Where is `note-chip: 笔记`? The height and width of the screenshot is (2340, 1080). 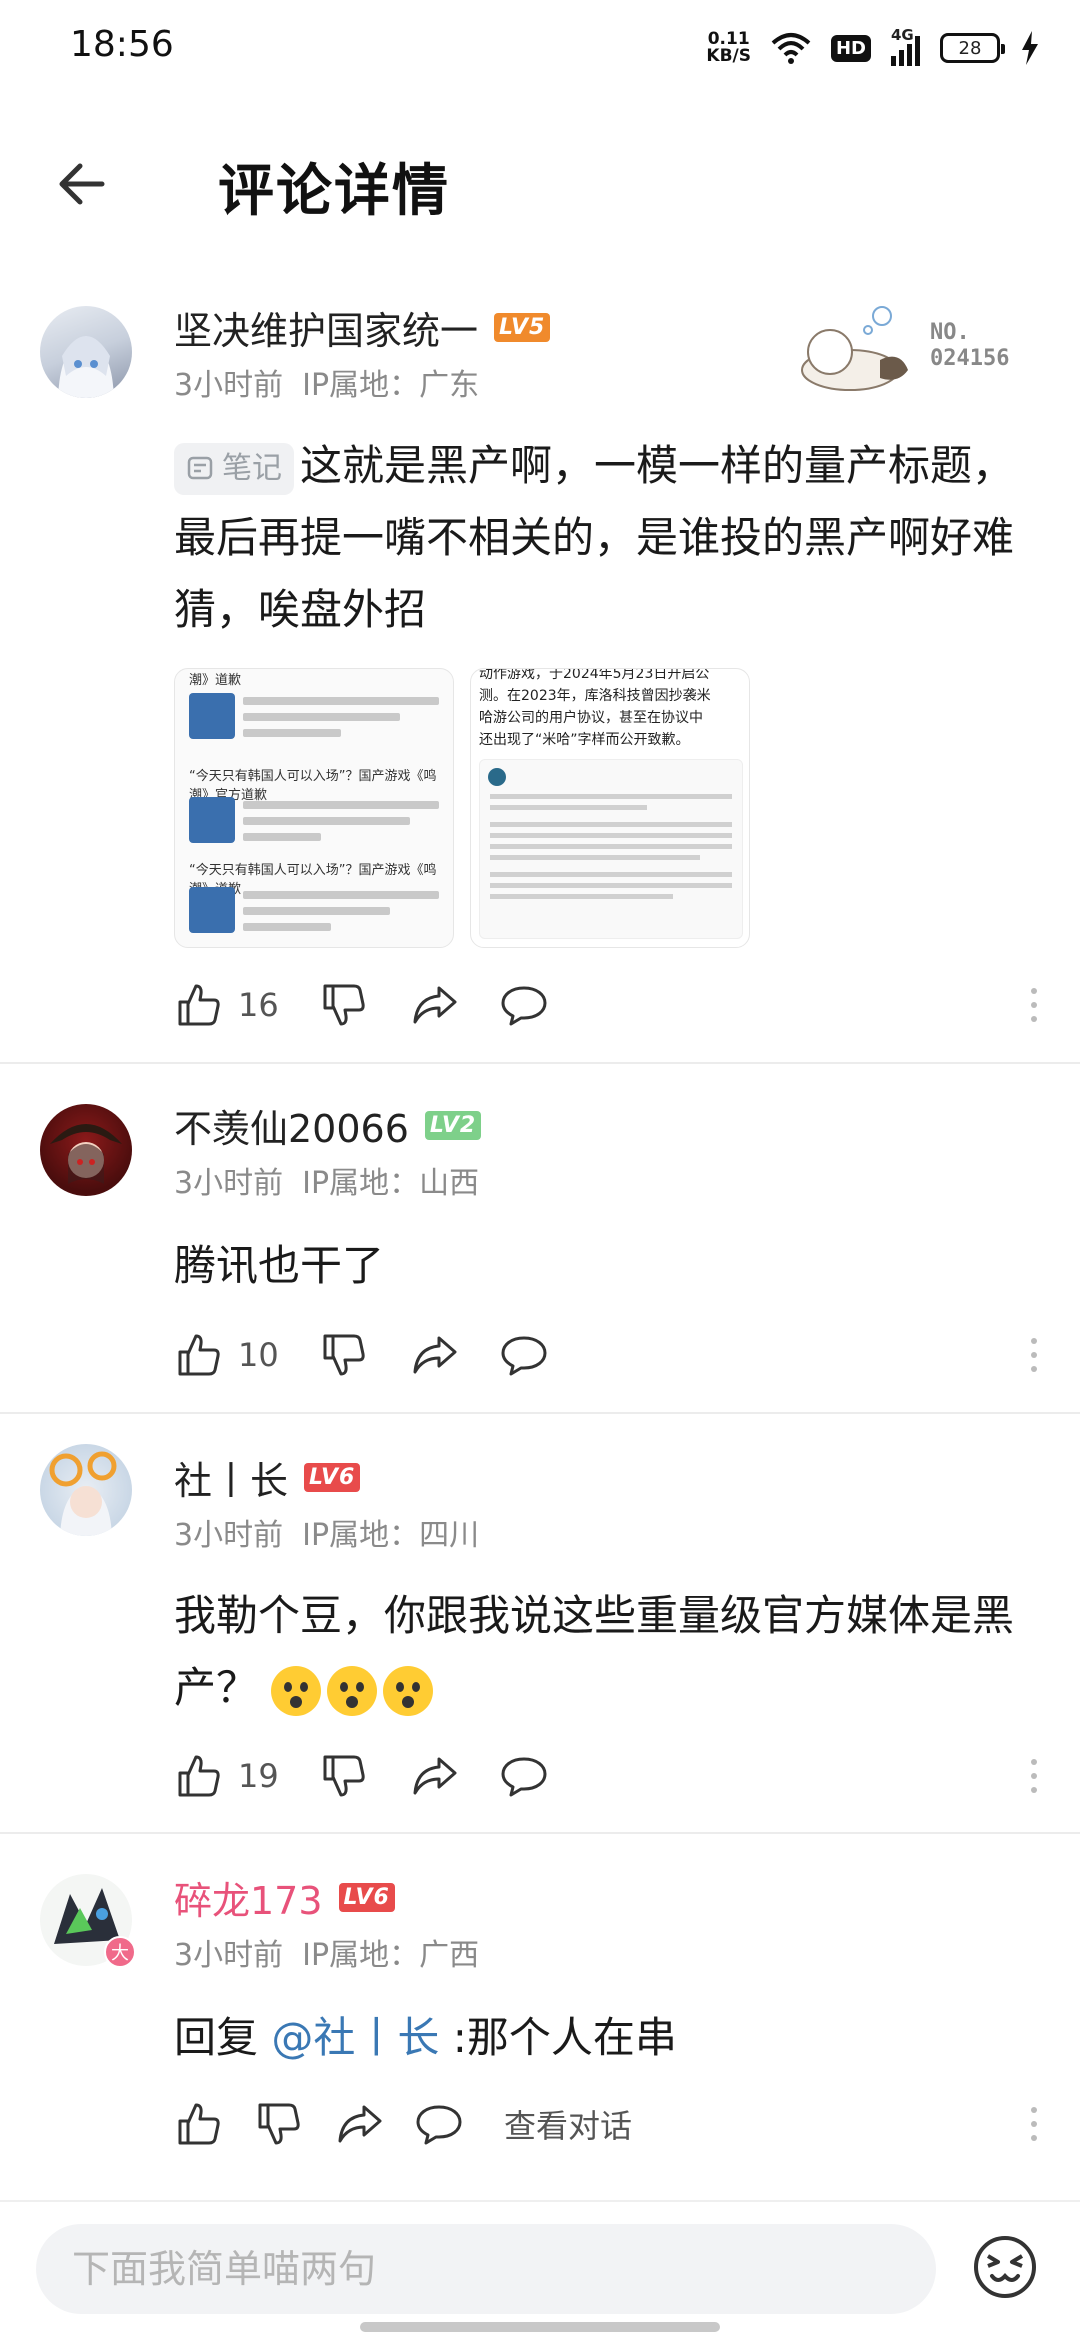
note-chip: 笔记 is located at coordinates (234, 468).